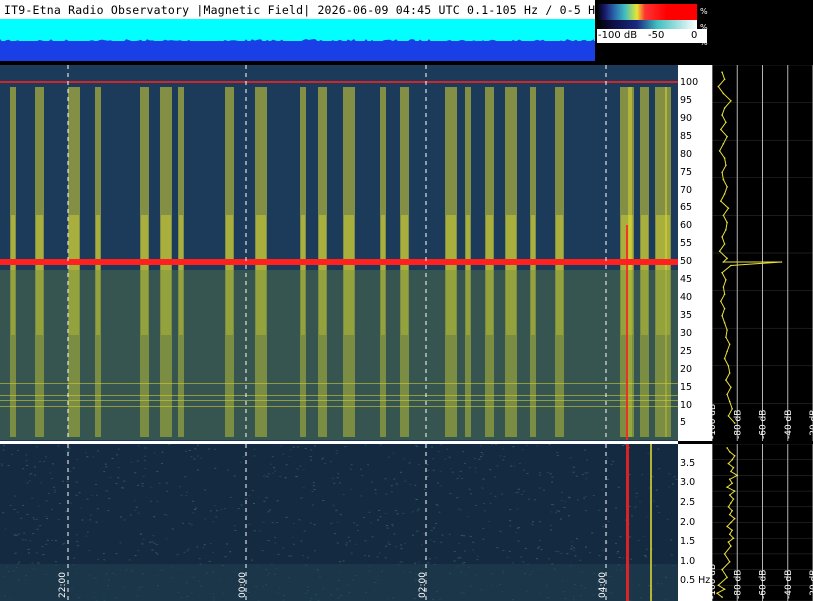  Describe the element at coordinates (686, 351) in the screenshot. I see `freq-tick-label: 25` at that location.